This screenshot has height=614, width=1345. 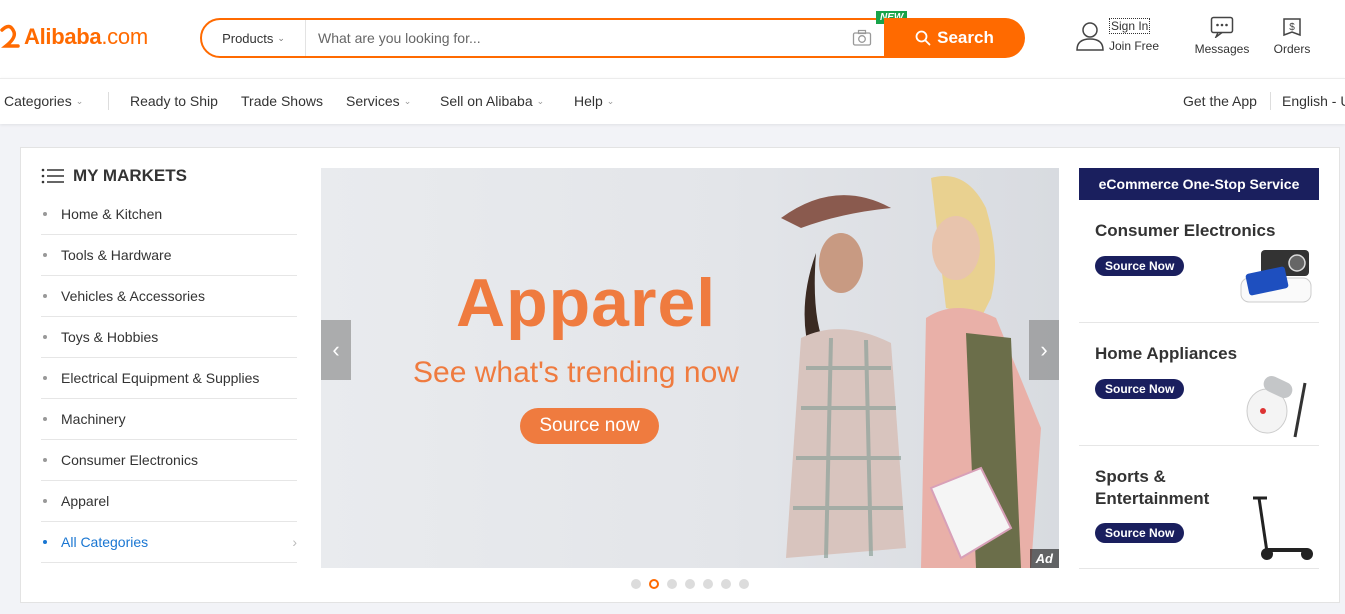 I want to click on join-free-link: Join Free, so click(x=1134, y=46).